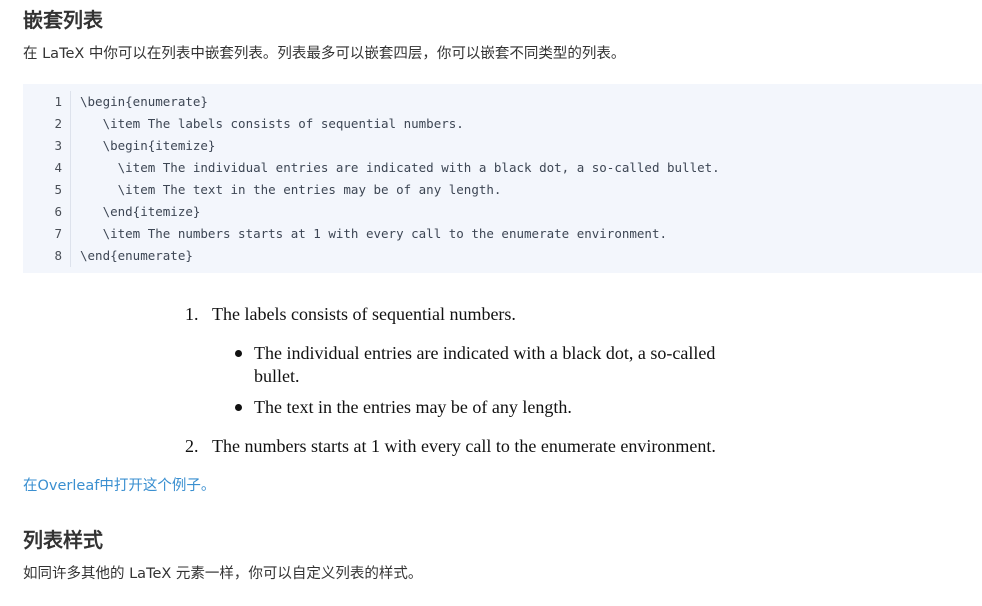 This screenshot has width=982, height=606. I want to click on line-number: 3, so click(58, 145).